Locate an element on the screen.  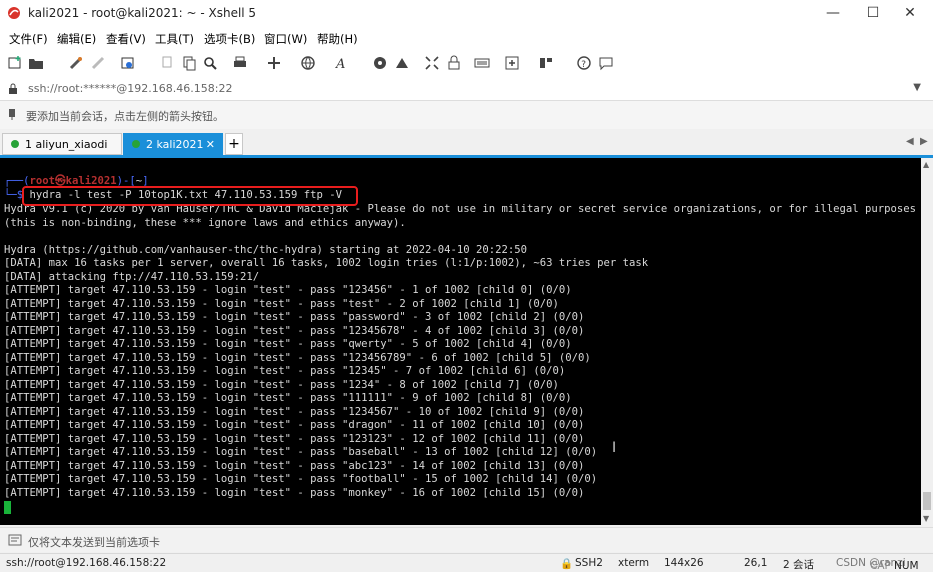
status-size: 144x26 is located at coordinates (684, 563).